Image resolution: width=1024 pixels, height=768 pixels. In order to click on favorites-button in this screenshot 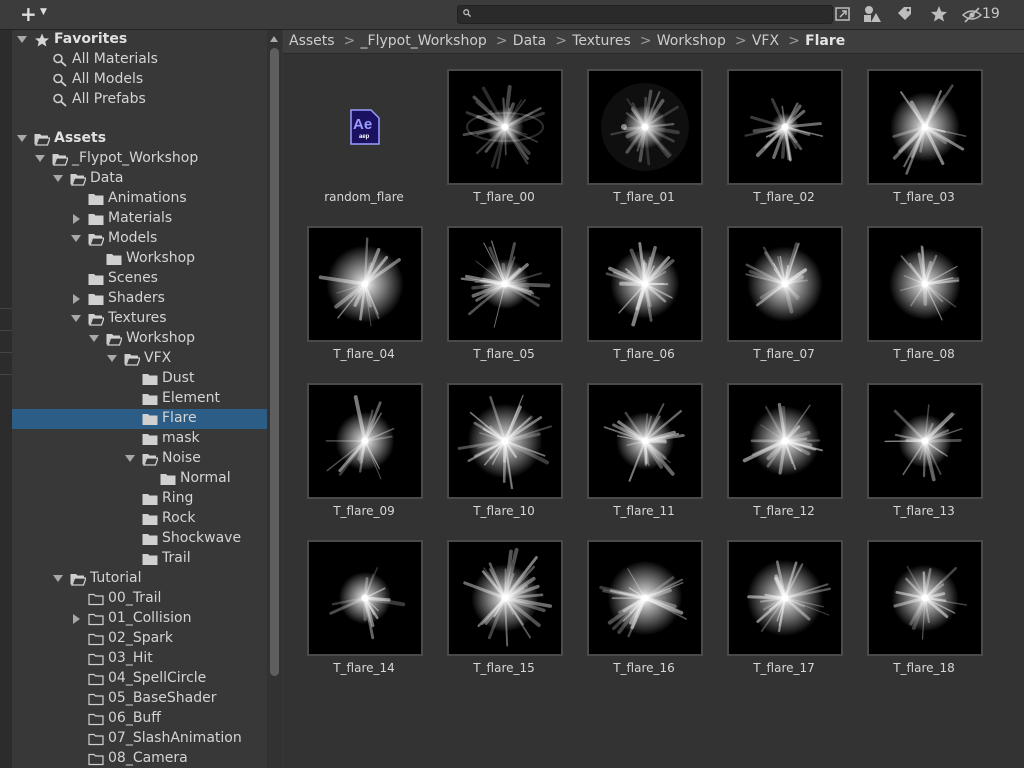, I will do `click(941, 15)`.